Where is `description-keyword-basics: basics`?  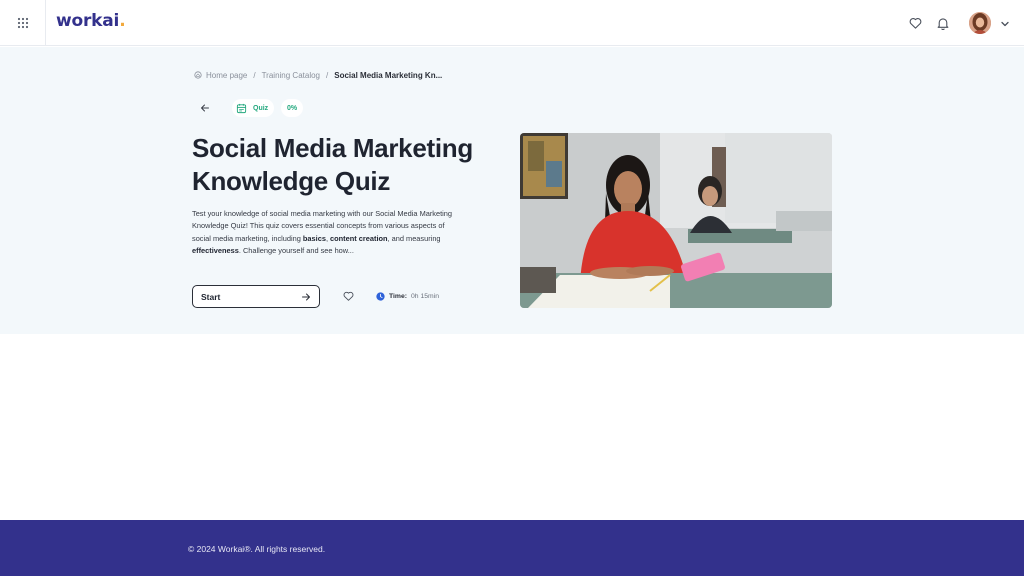 description-keyword-basics: basics is located at coordinates (314, 238).